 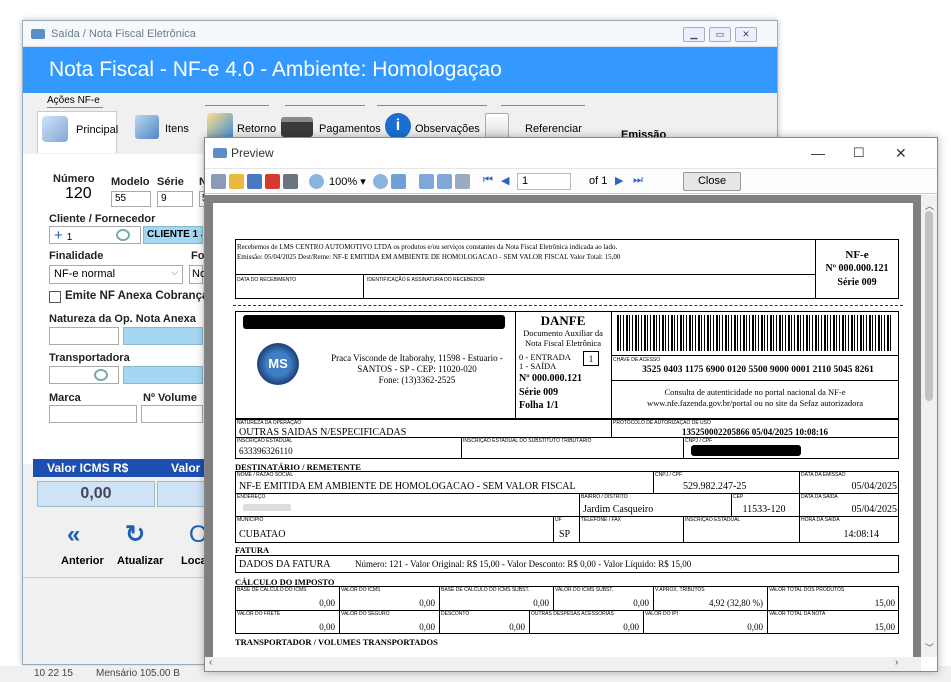 I want to click on anterior-button: Anterior, so click(x=82, y=561).